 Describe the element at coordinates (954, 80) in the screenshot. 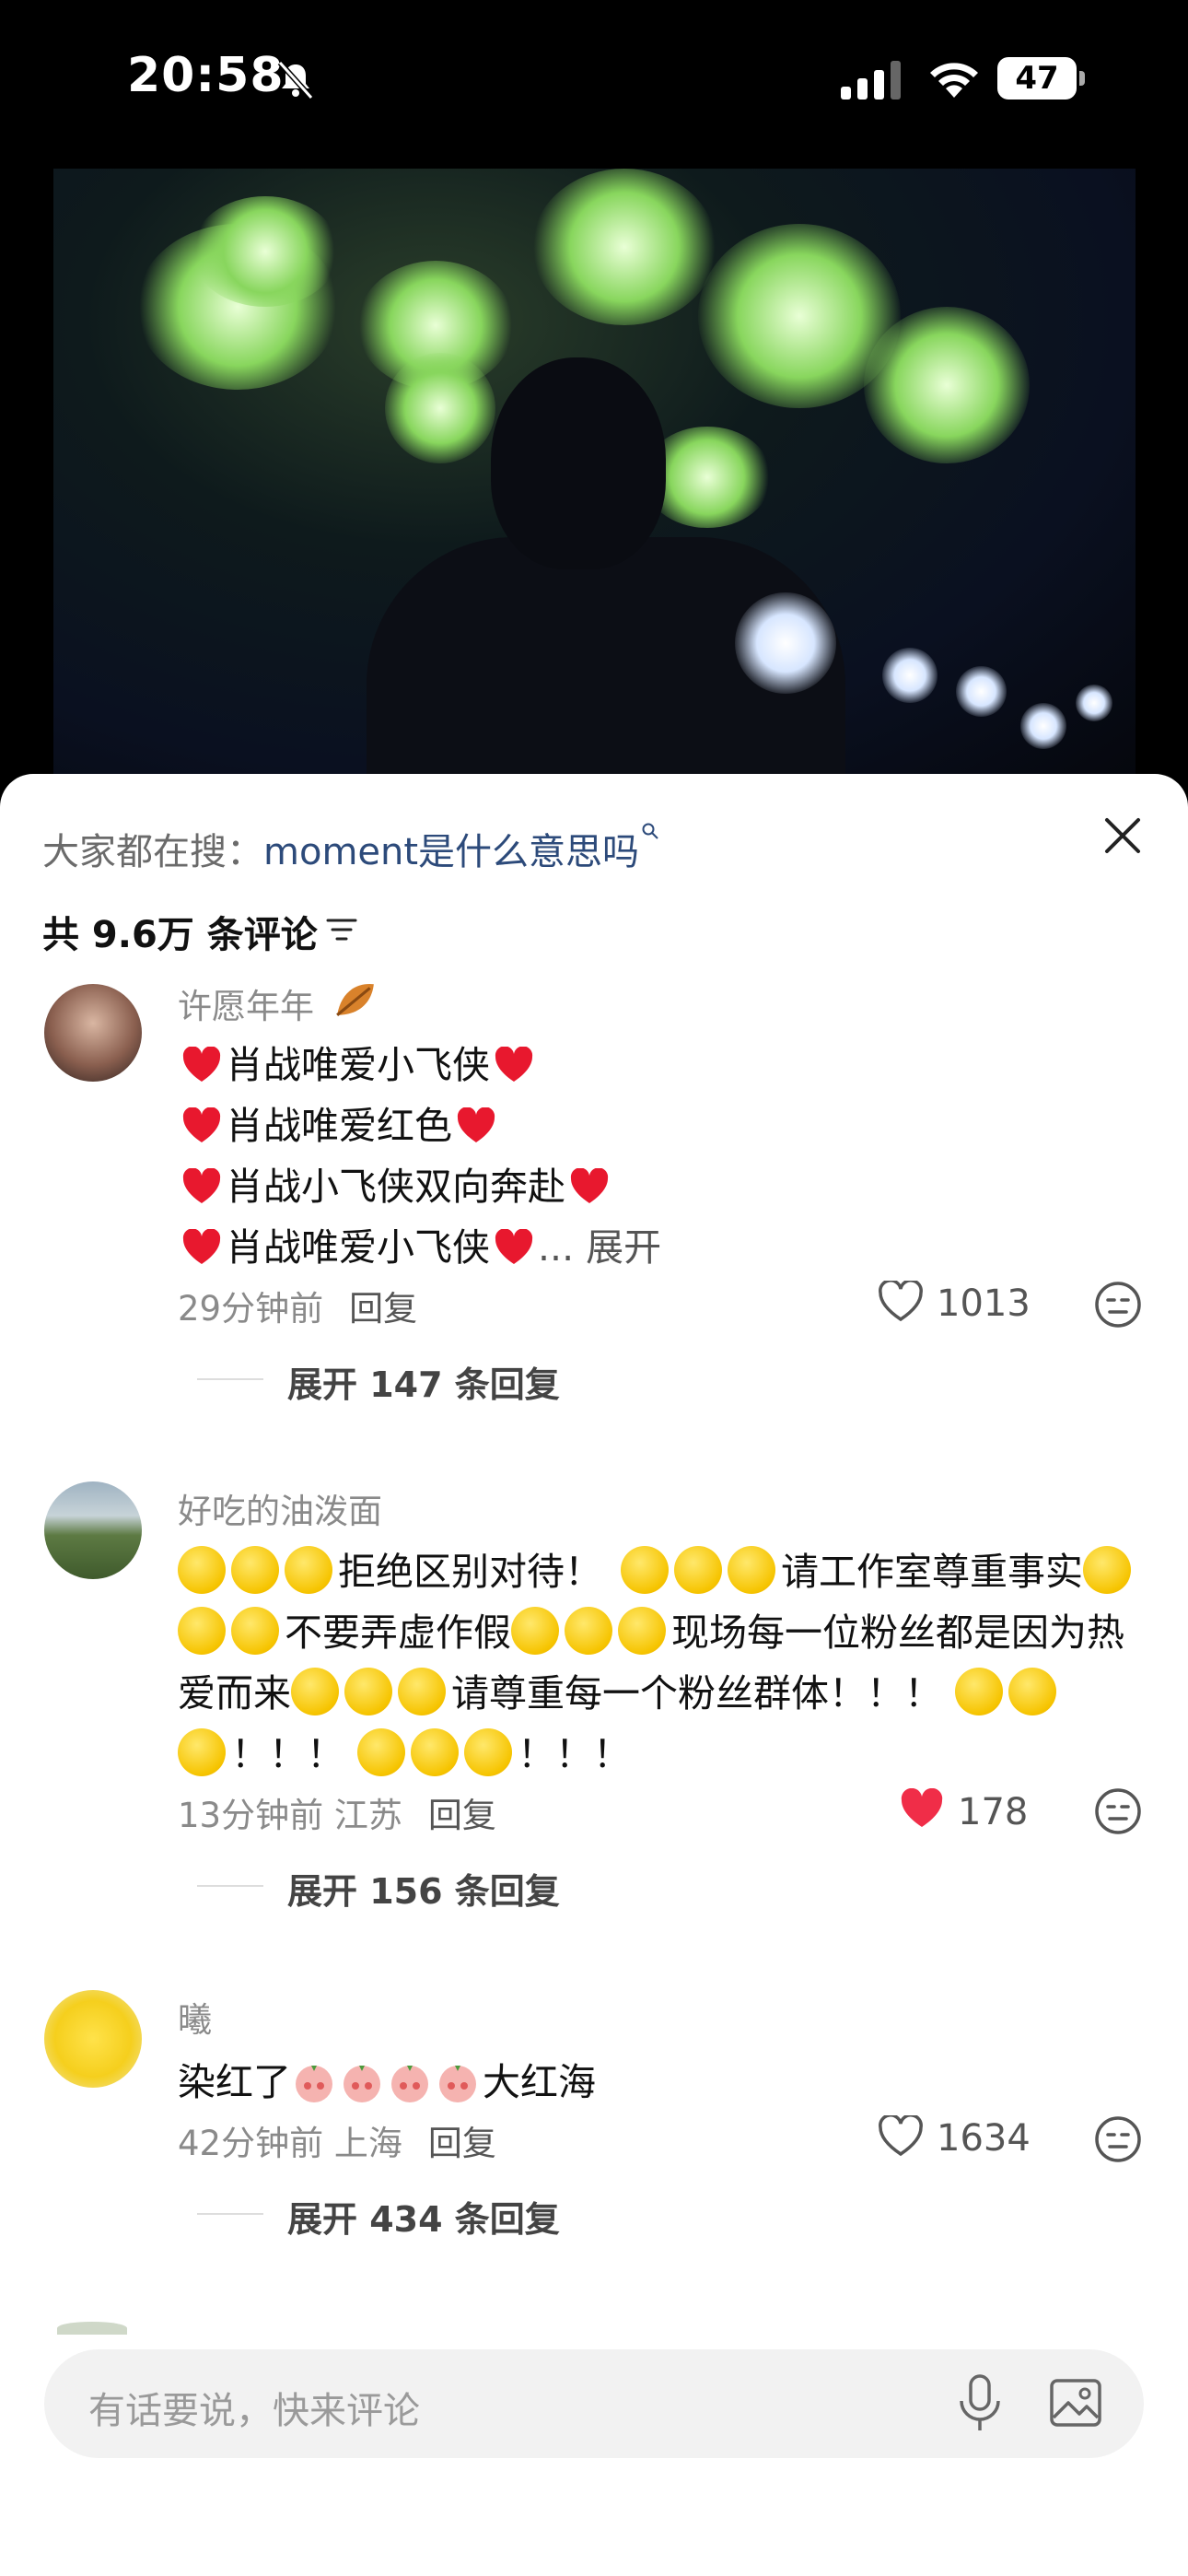

I see `wifi-icon` at that location.